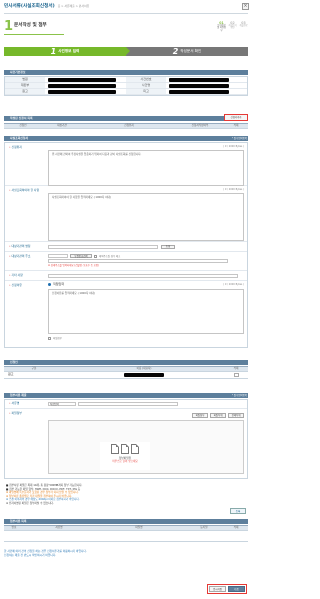 The height and width of the screenshot is (599, 320). Describe the element at coordinates (49, 285) in the screenshot. I see `direct-input-radio` at that location.